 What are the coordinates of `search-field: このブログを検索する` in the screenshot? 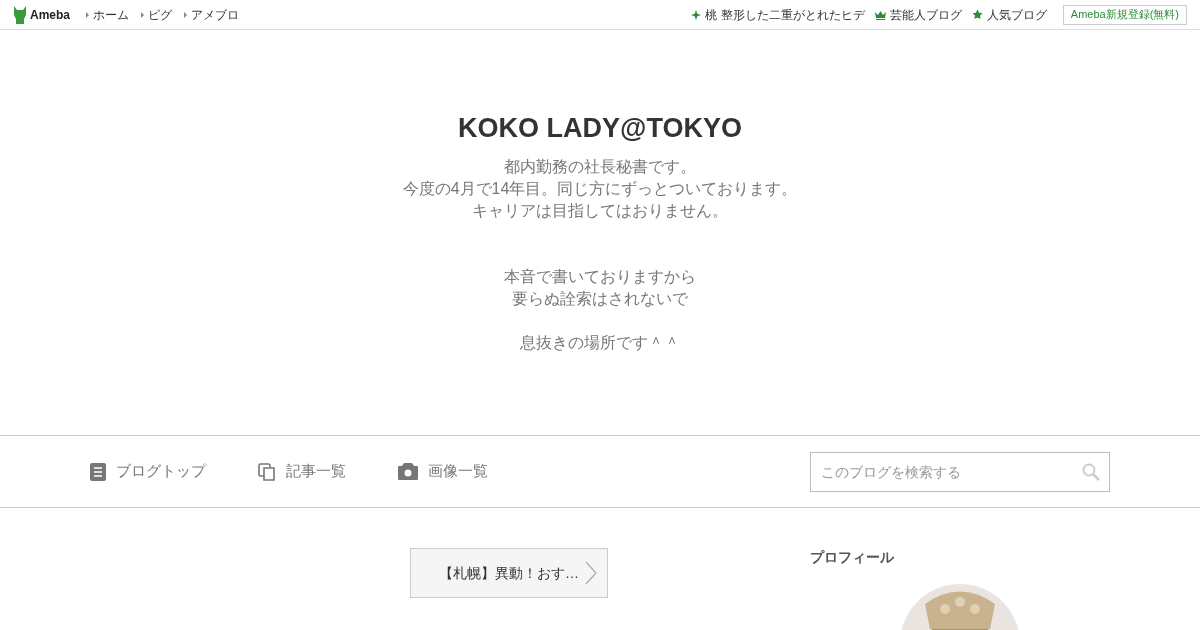 It's located at (960, 471).